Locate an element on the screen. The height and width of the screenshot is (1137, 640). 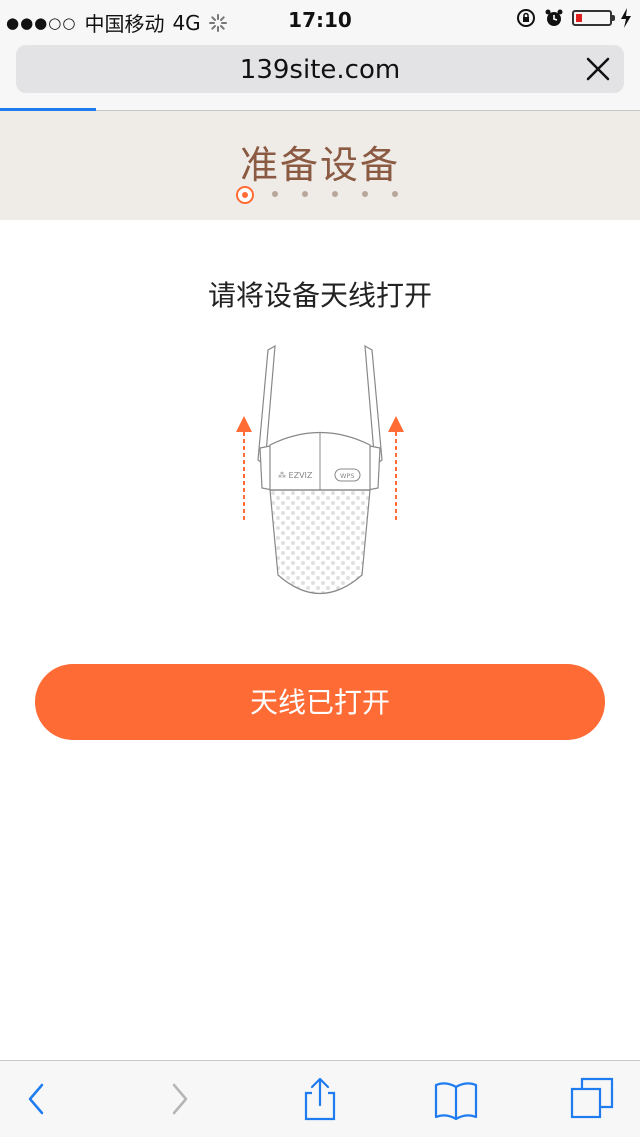
share-icon is located at coordinates (320, 1099).